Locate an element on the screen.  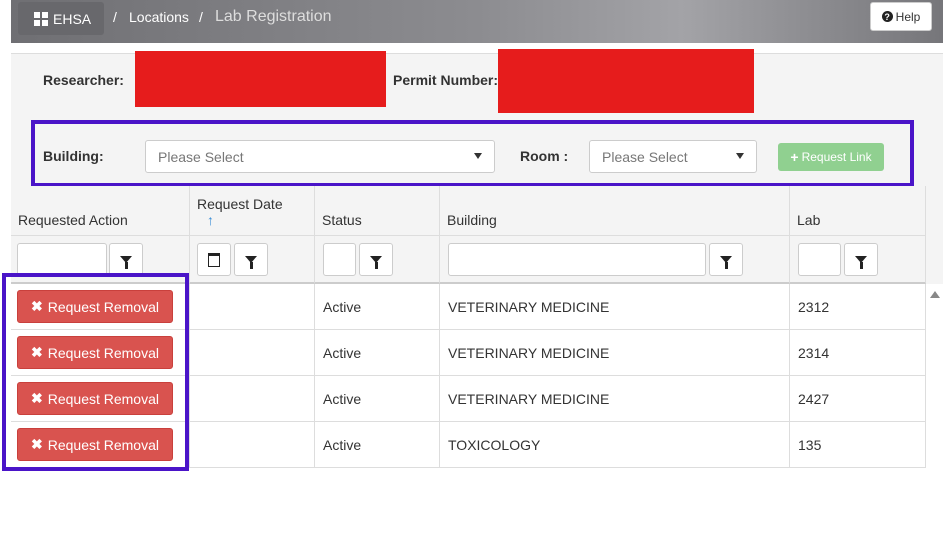
calendar-icon is located at coordinates (214, 259).